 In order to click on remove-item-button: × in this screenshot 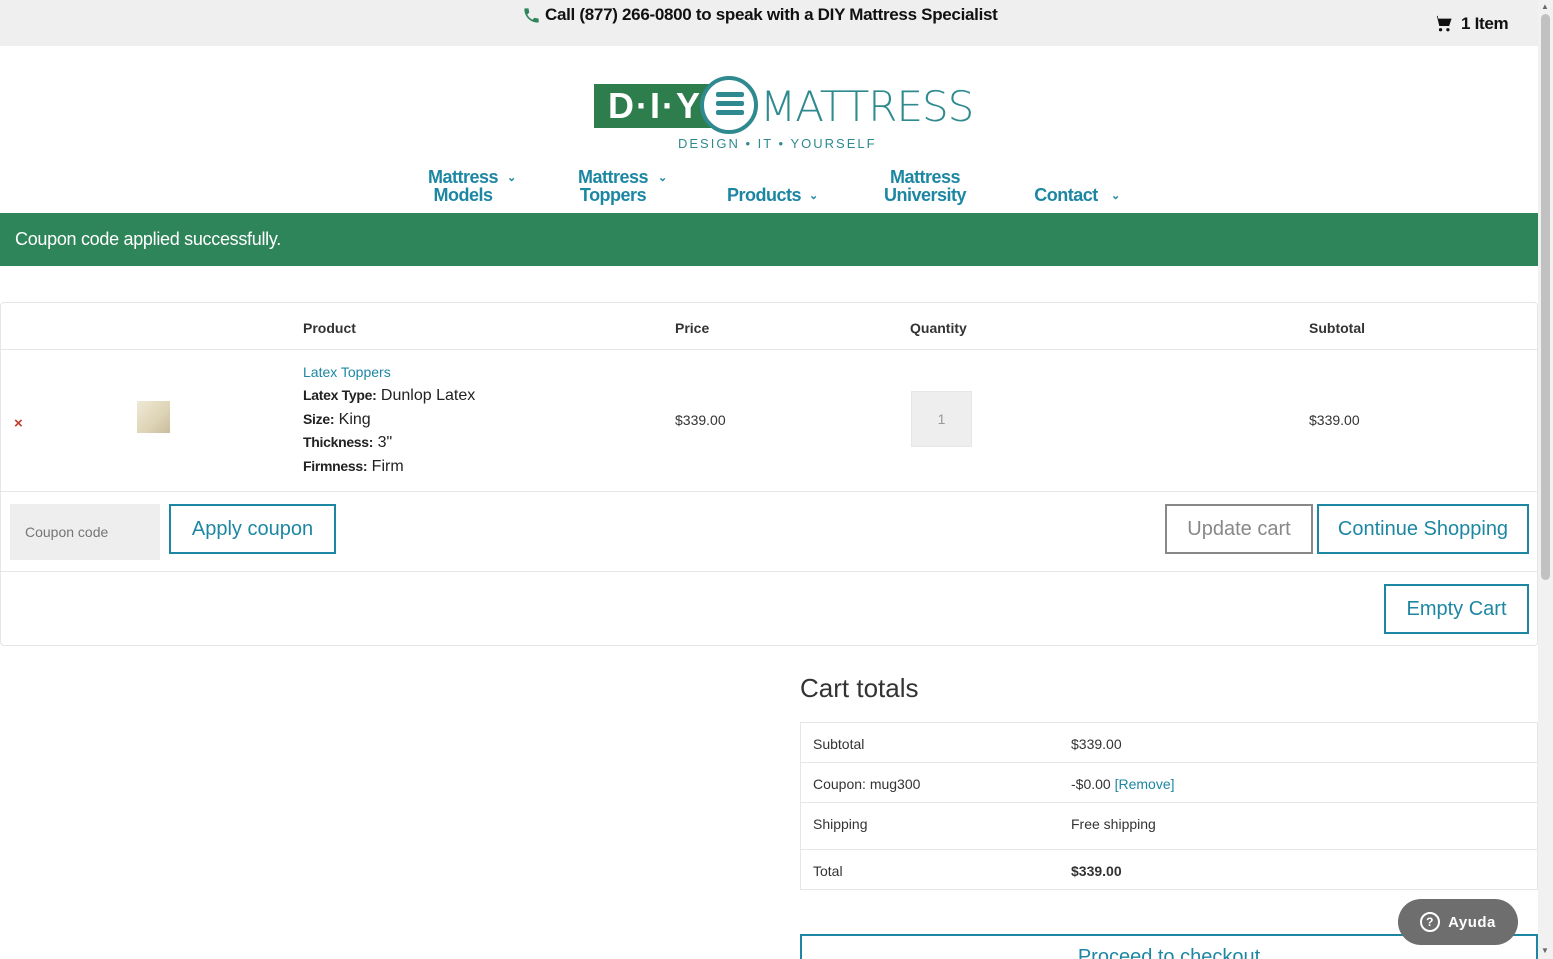, I will do `click(18, 423)`.